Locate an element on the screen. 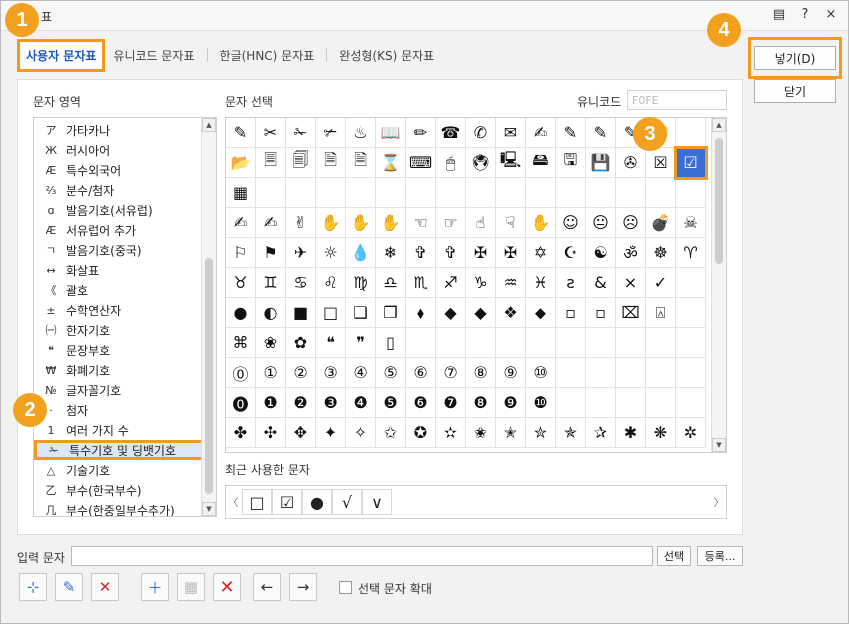  delete-icon: ✕ is located at coordinates (227, 587).